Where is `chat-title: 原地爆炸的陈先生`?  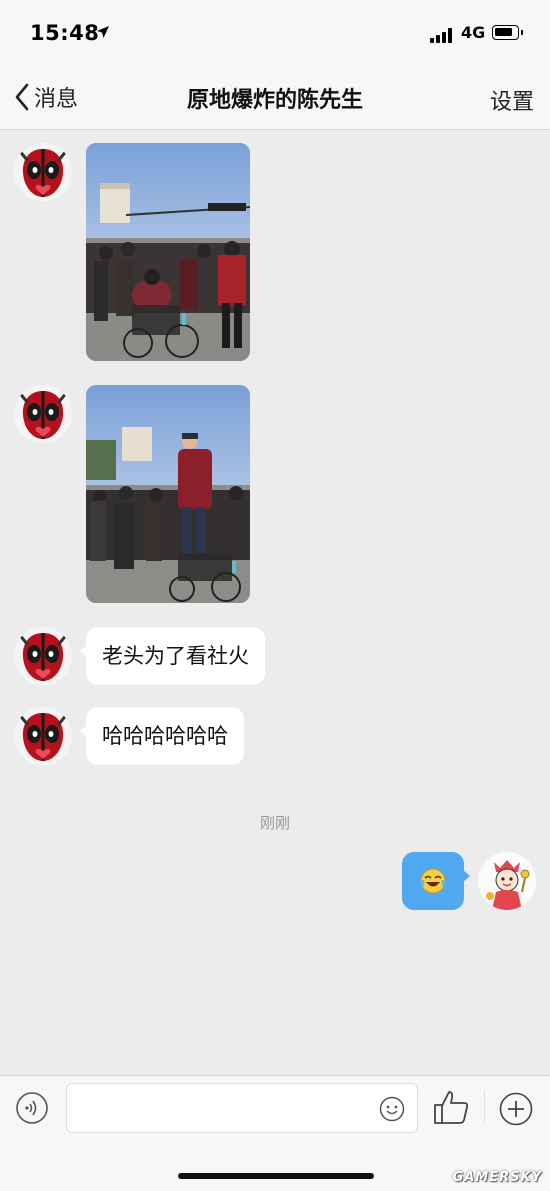
chat-title: 原地爆炸的陈先生 is located at coordinates (274, 100).